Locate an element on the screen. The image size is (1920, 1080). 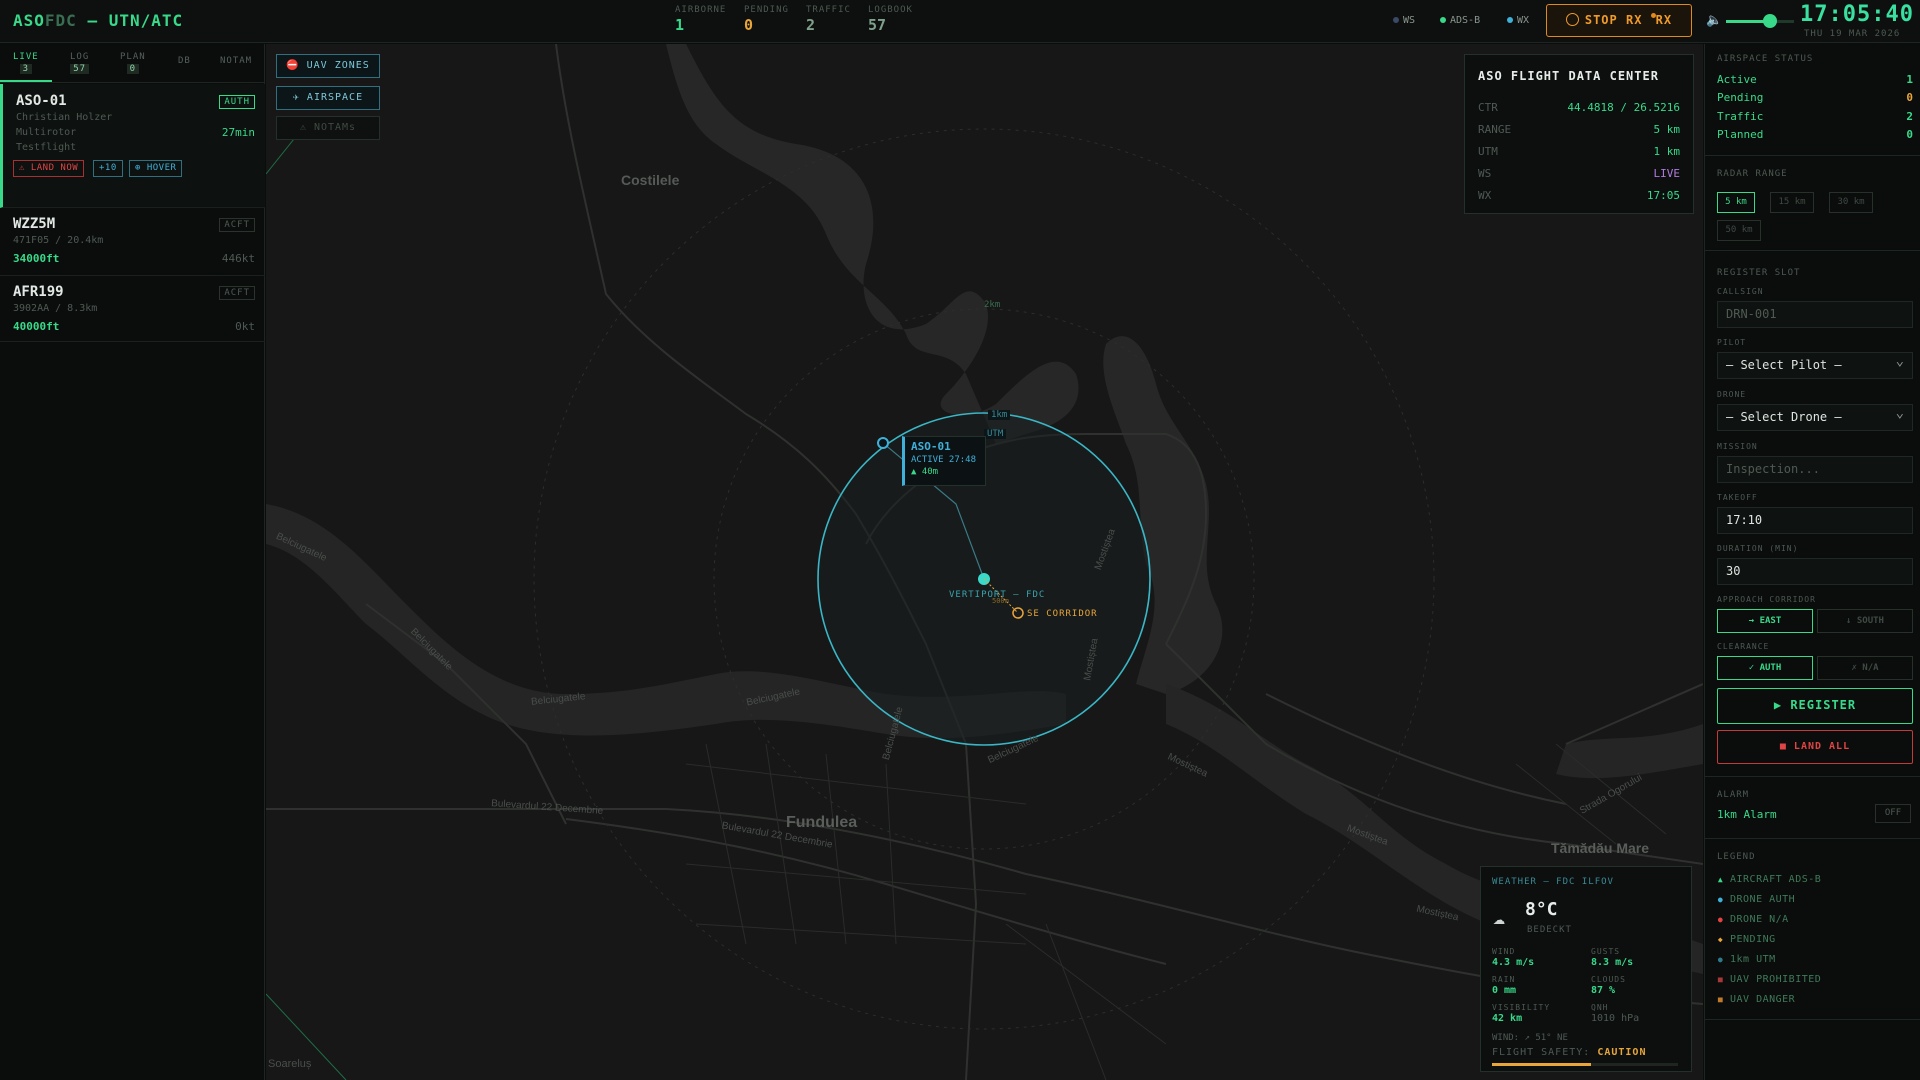
airspace-button: ✈ AIRSPACE is located at coordinates (328, 98).